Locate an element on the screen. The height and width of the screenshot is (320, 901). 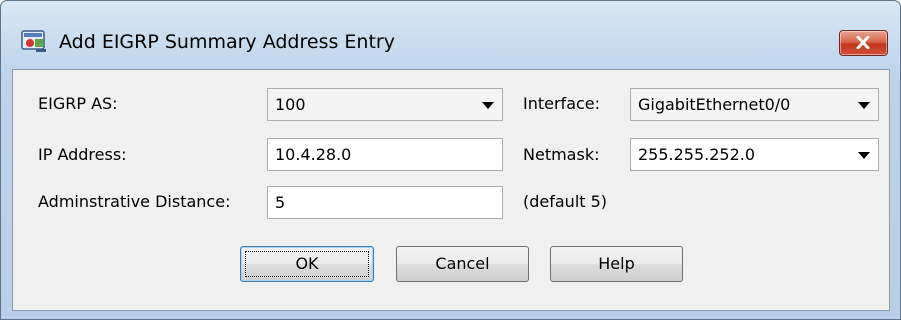
focus-rectangle is located at coordinates (307, 264).